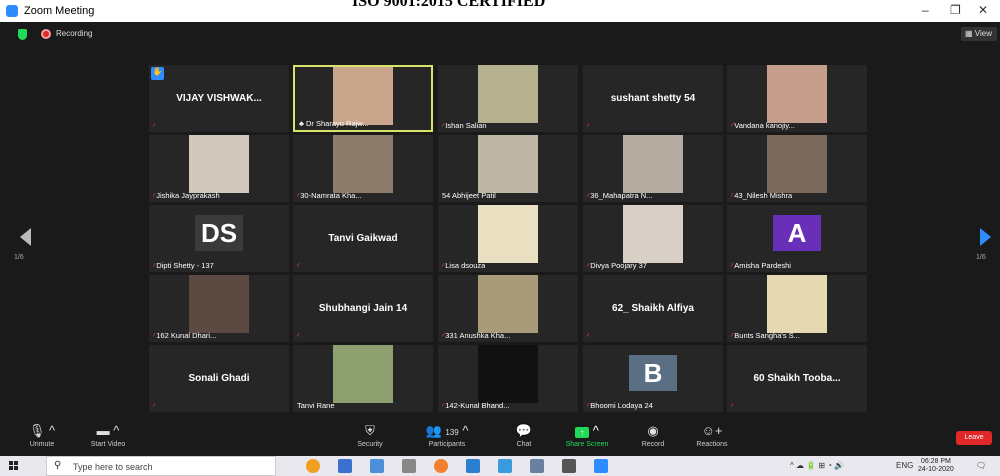 This screenshot has height=476, width=1000. I want to click on start-video-button: ▬ ^ Start Video, so click(108, 438).